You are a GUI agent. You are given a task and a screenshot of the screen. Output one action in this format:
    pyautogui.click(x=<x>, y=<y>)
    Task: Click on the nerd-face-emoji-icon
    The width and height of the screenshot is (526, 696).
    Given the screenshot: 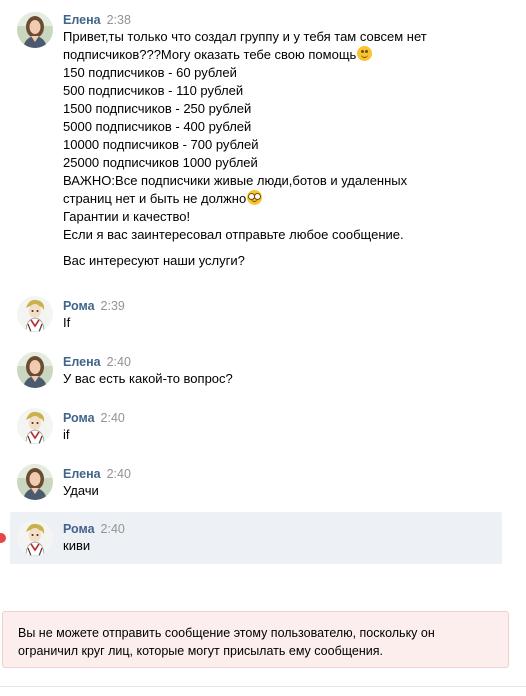 What is the action you would take?
    pyautogui.click(x=255, y=197)
    